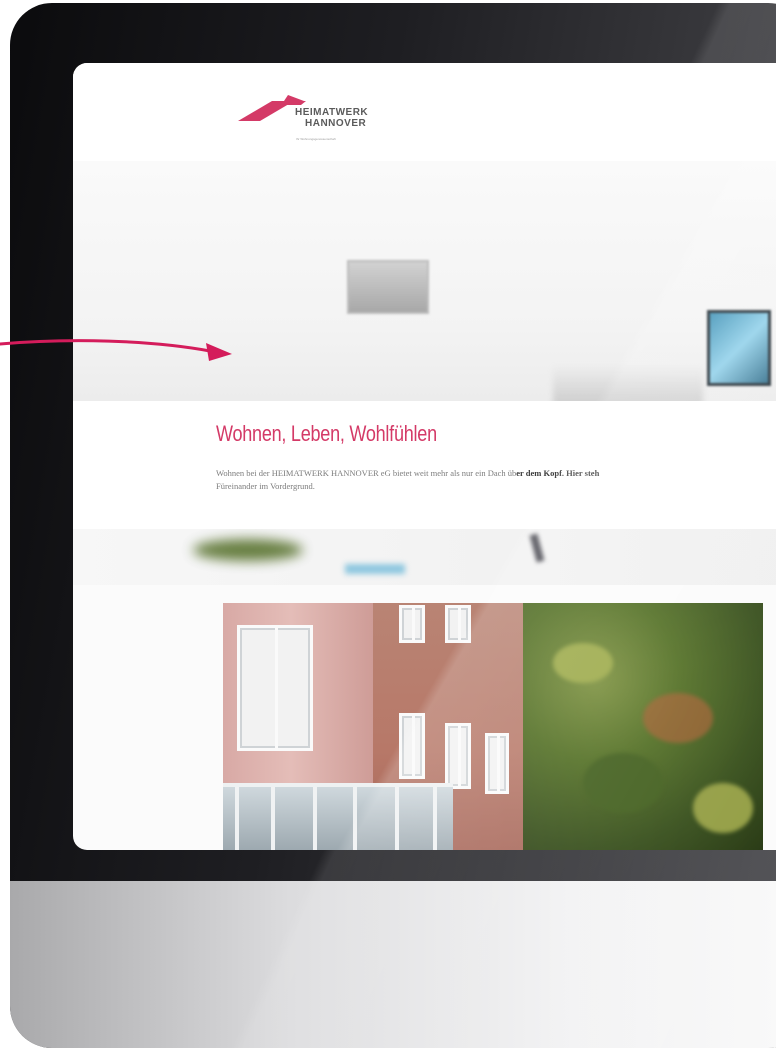 This screenshot has width=776, height=1055. Describe the element at coordinates (558, 473) in the screenshot. I see `intro-text-line1-bold: er dem Kopf. Hier steh` at that location.